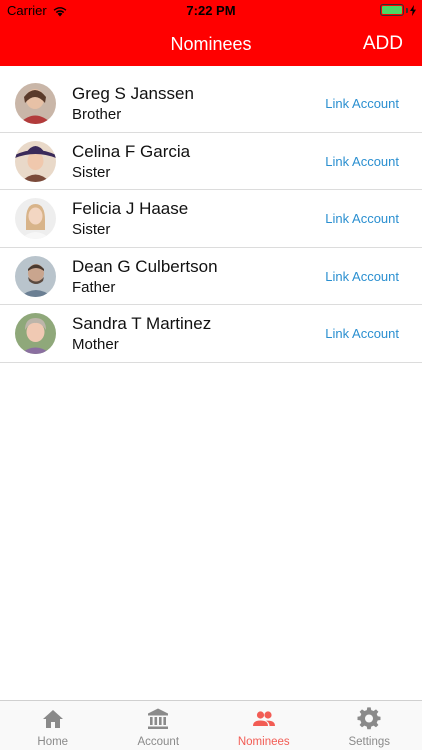  I want to click on list-item: Greg S Janssen Brother Link Account, so click(211, 104).